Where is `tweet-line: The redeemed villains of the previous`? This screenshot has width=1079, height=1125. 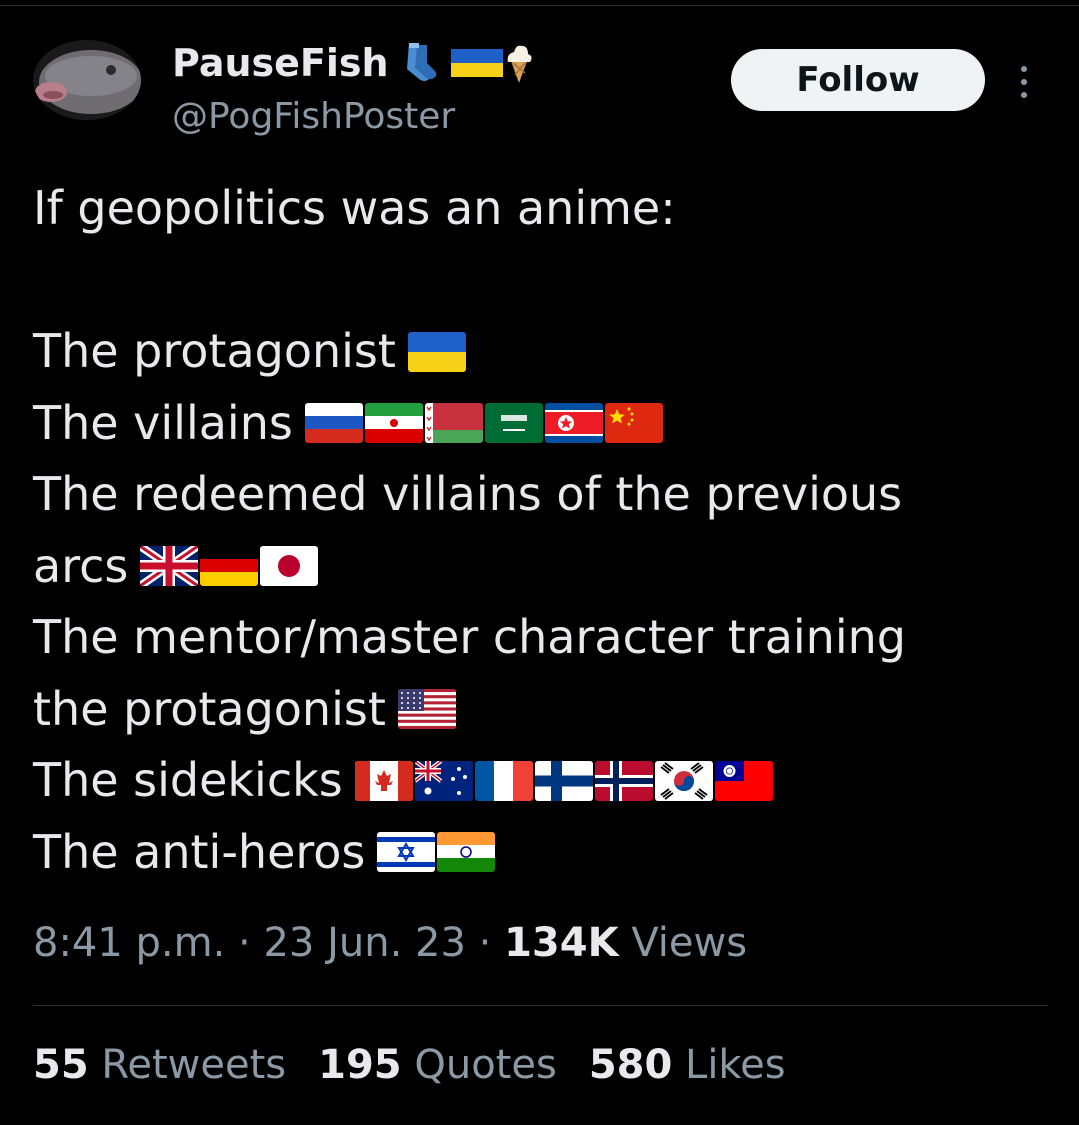
tweet-line: The redeemed villains of the previous is located at coordinates (538, 495).